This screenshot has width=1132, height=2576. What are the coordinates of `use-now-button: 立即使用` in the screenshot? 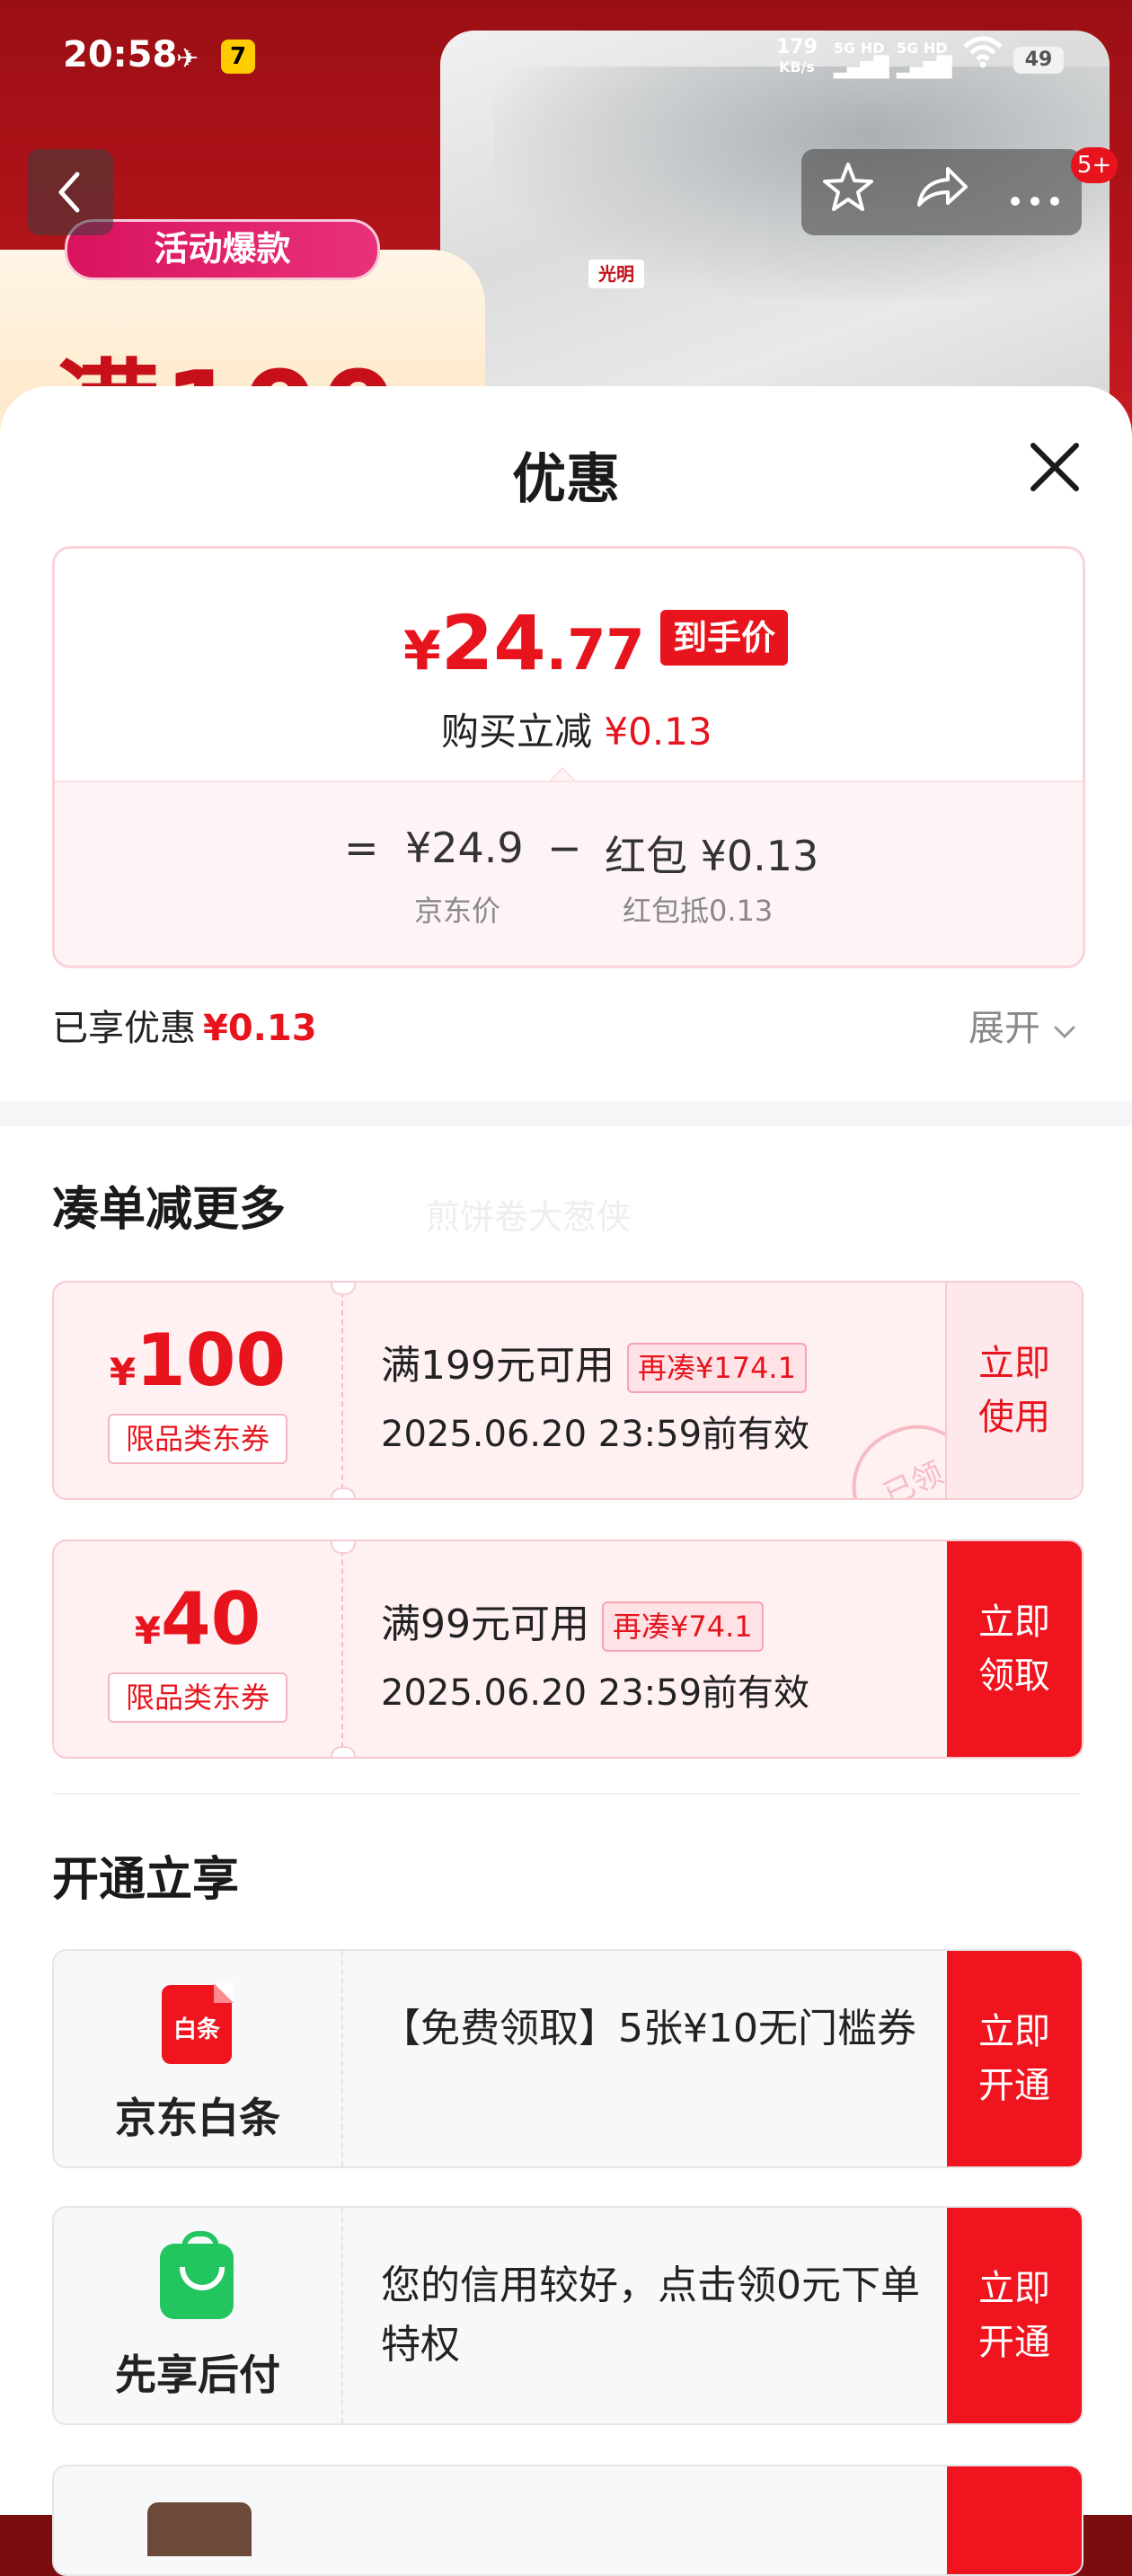 It's located at (1013, 1390).